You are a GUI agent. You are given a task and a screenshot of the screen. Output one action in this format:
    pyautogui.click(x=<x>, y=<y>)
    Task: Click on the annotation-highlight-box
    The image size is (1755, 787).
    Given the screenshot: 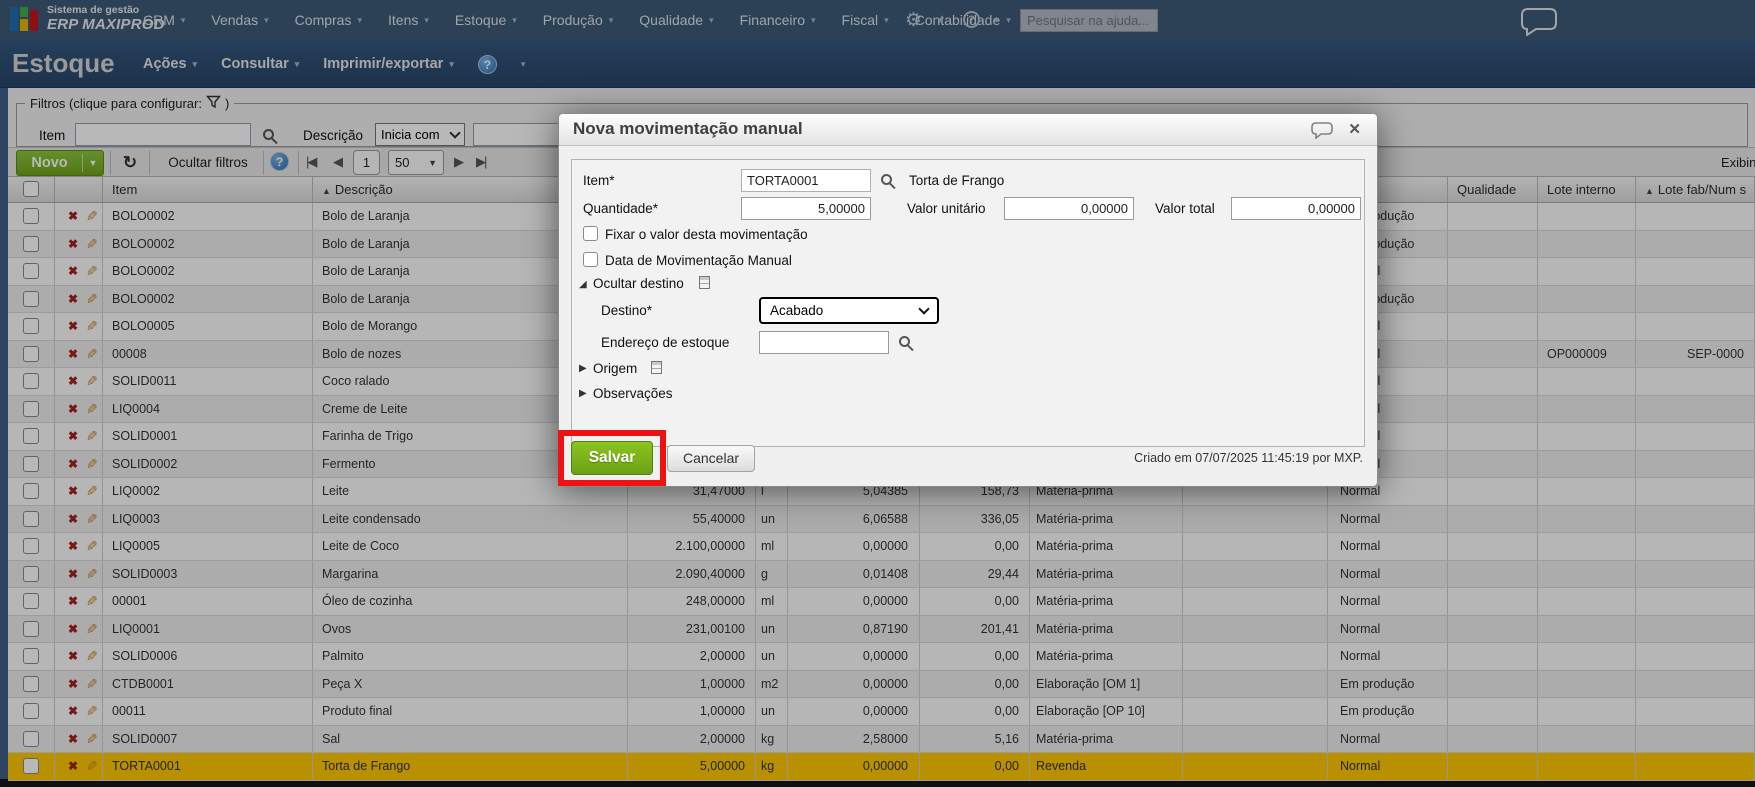 What is the action you would take?
    pyautogui.click(x=612, y=458)
    